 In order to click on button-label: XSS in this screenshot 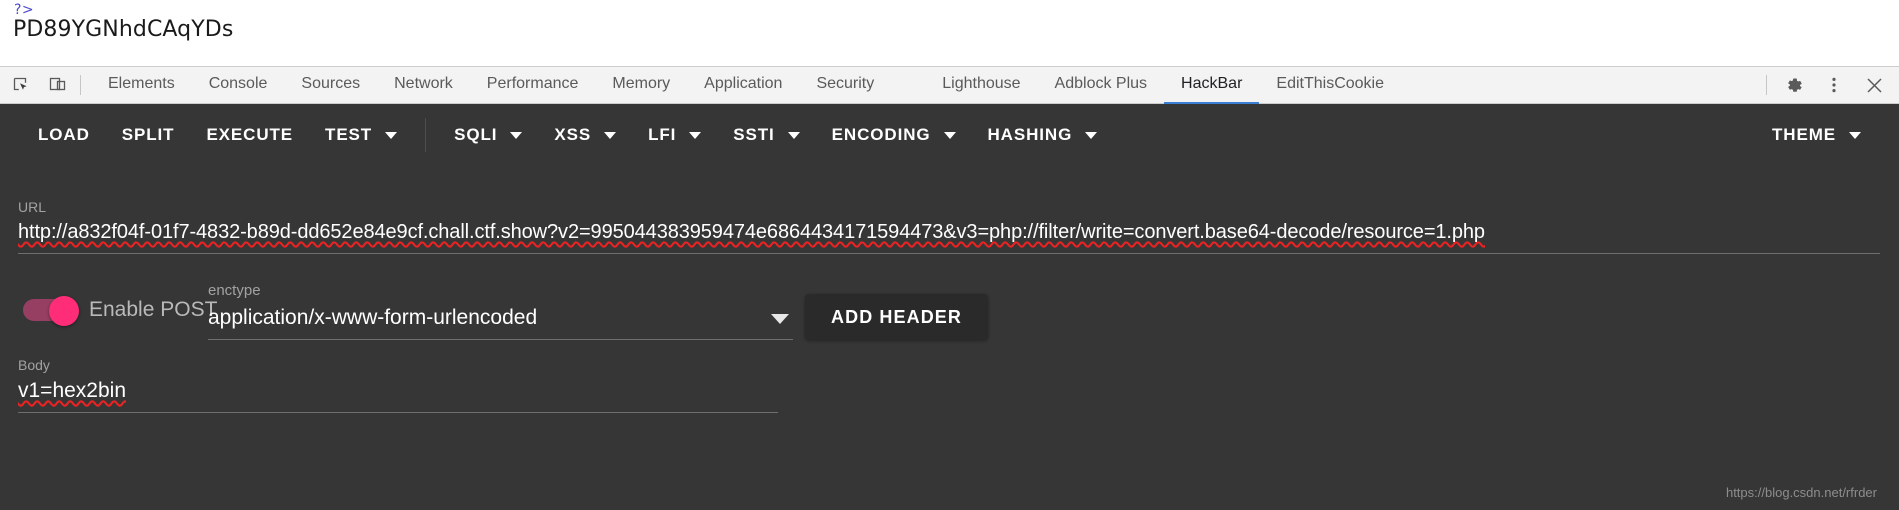, I will do `click(573, 134)`.